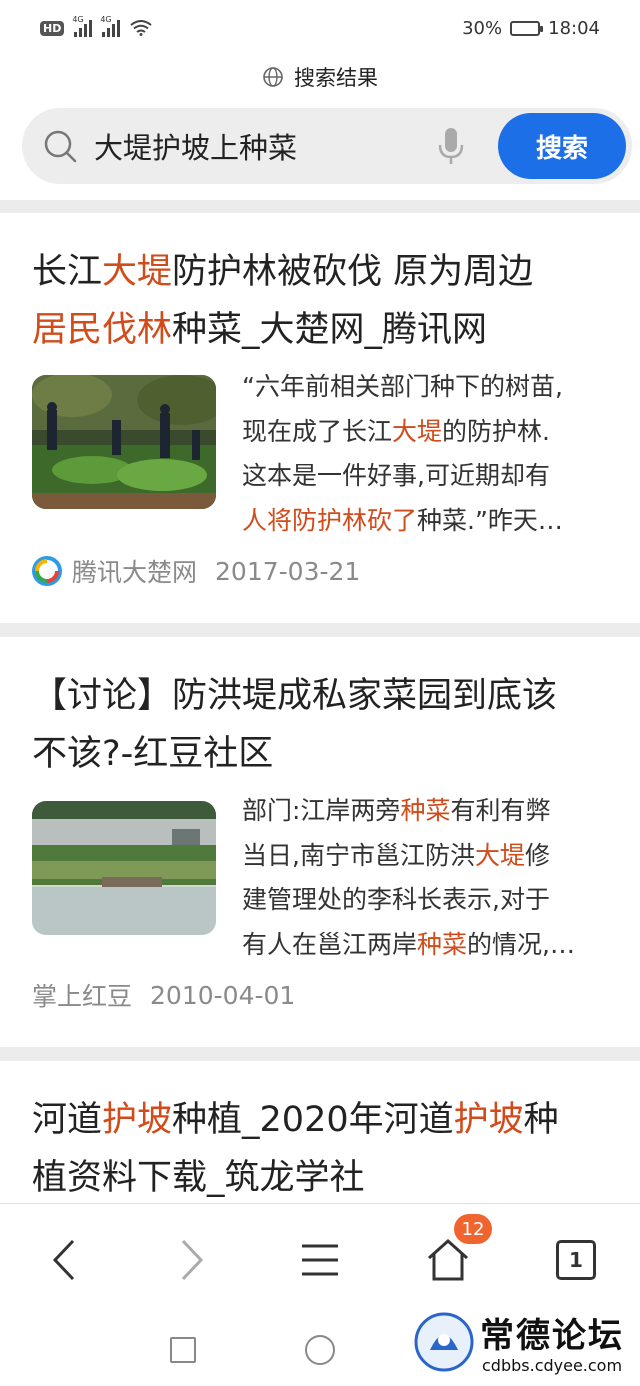  What do you see at coordinates (576, 1260) in the screenshot?
I see `tabs-button: 1` at bounding box center [576, 1260].